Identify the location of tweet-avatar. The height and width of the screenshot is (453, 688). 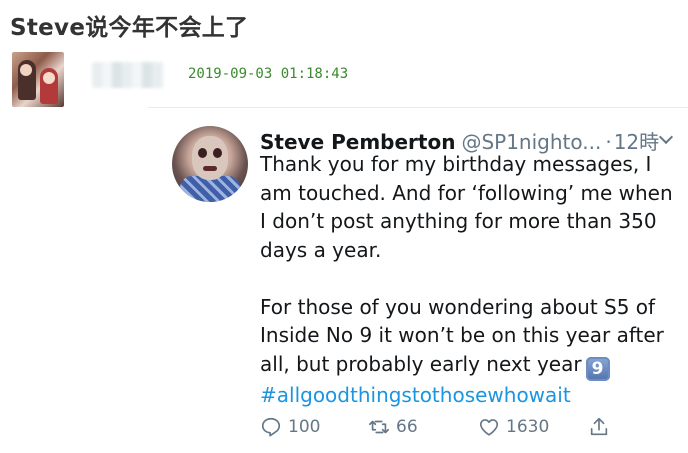
(210, 164).